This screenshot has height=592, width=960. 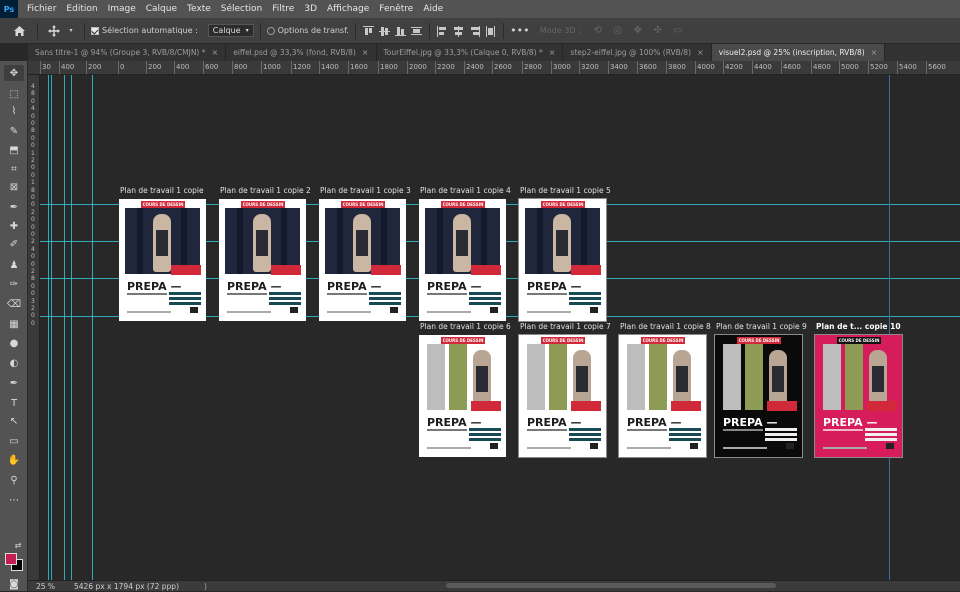 I want to click on align-left-icon, so click(x=442, y=31).